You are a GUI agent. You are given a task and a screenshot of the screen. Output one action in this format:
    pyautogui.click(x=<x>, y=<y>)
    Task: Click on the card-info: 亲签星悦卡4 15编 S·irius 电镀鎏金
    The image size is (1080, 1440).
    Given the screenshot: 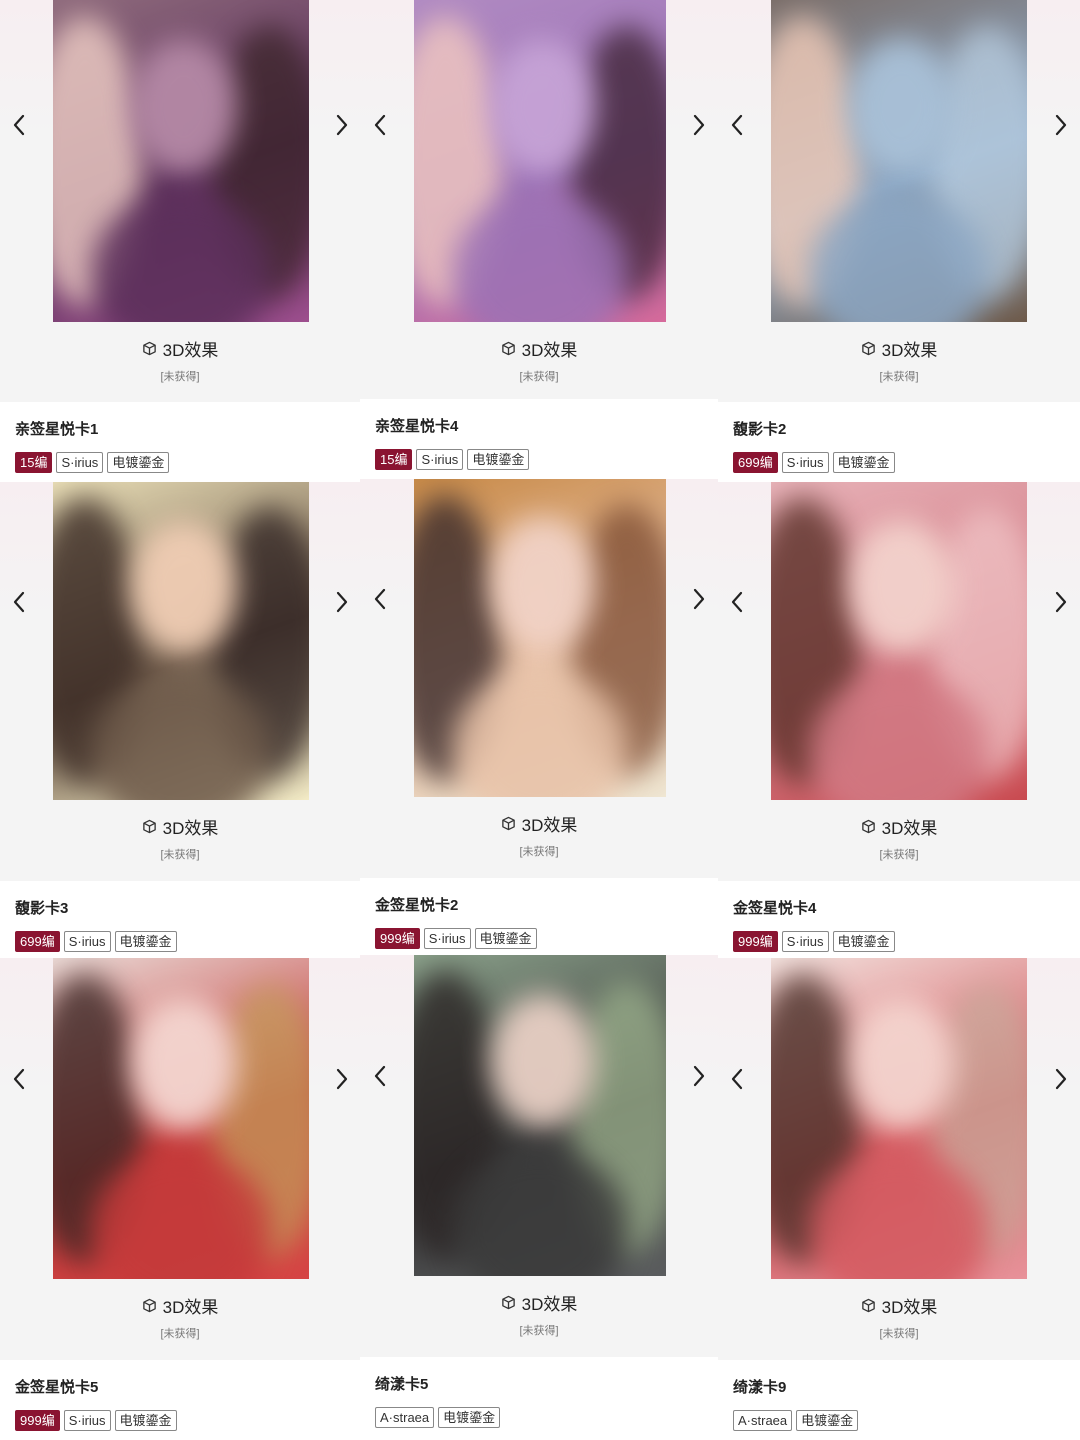 What is the action you would take?
    pyautogui.click(x=539, y=439)
    